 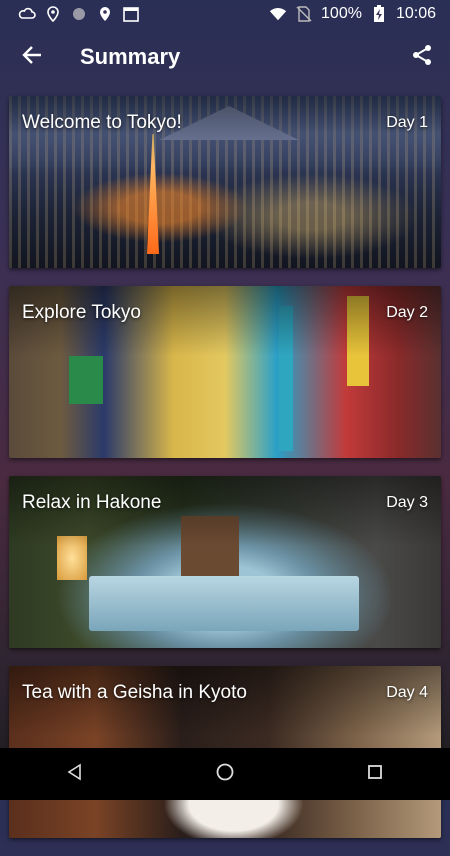 I want to click on page-title: Summary, so click(x=130, y=56).